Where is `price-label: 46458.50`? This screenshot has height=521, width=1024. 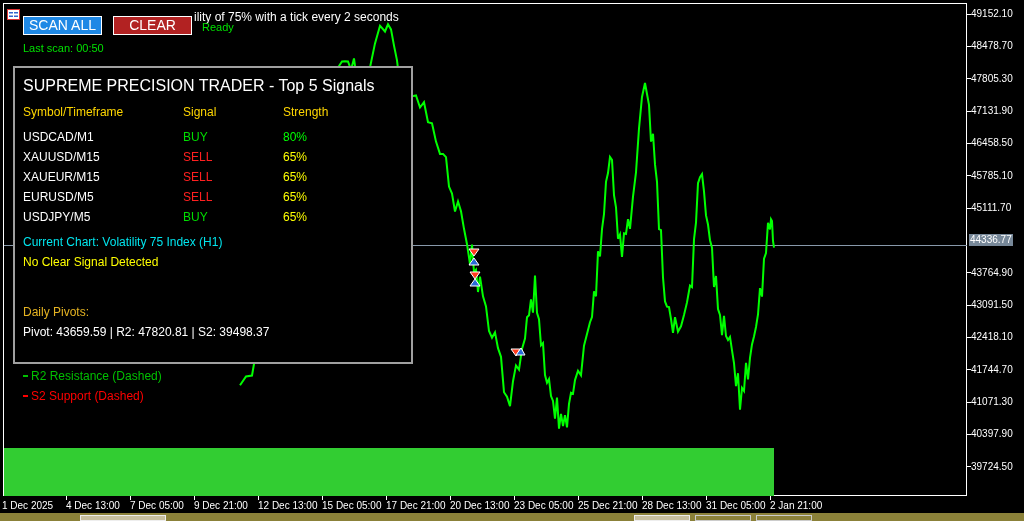
price-label: 46458.50 is located at coordinates (992, 143).